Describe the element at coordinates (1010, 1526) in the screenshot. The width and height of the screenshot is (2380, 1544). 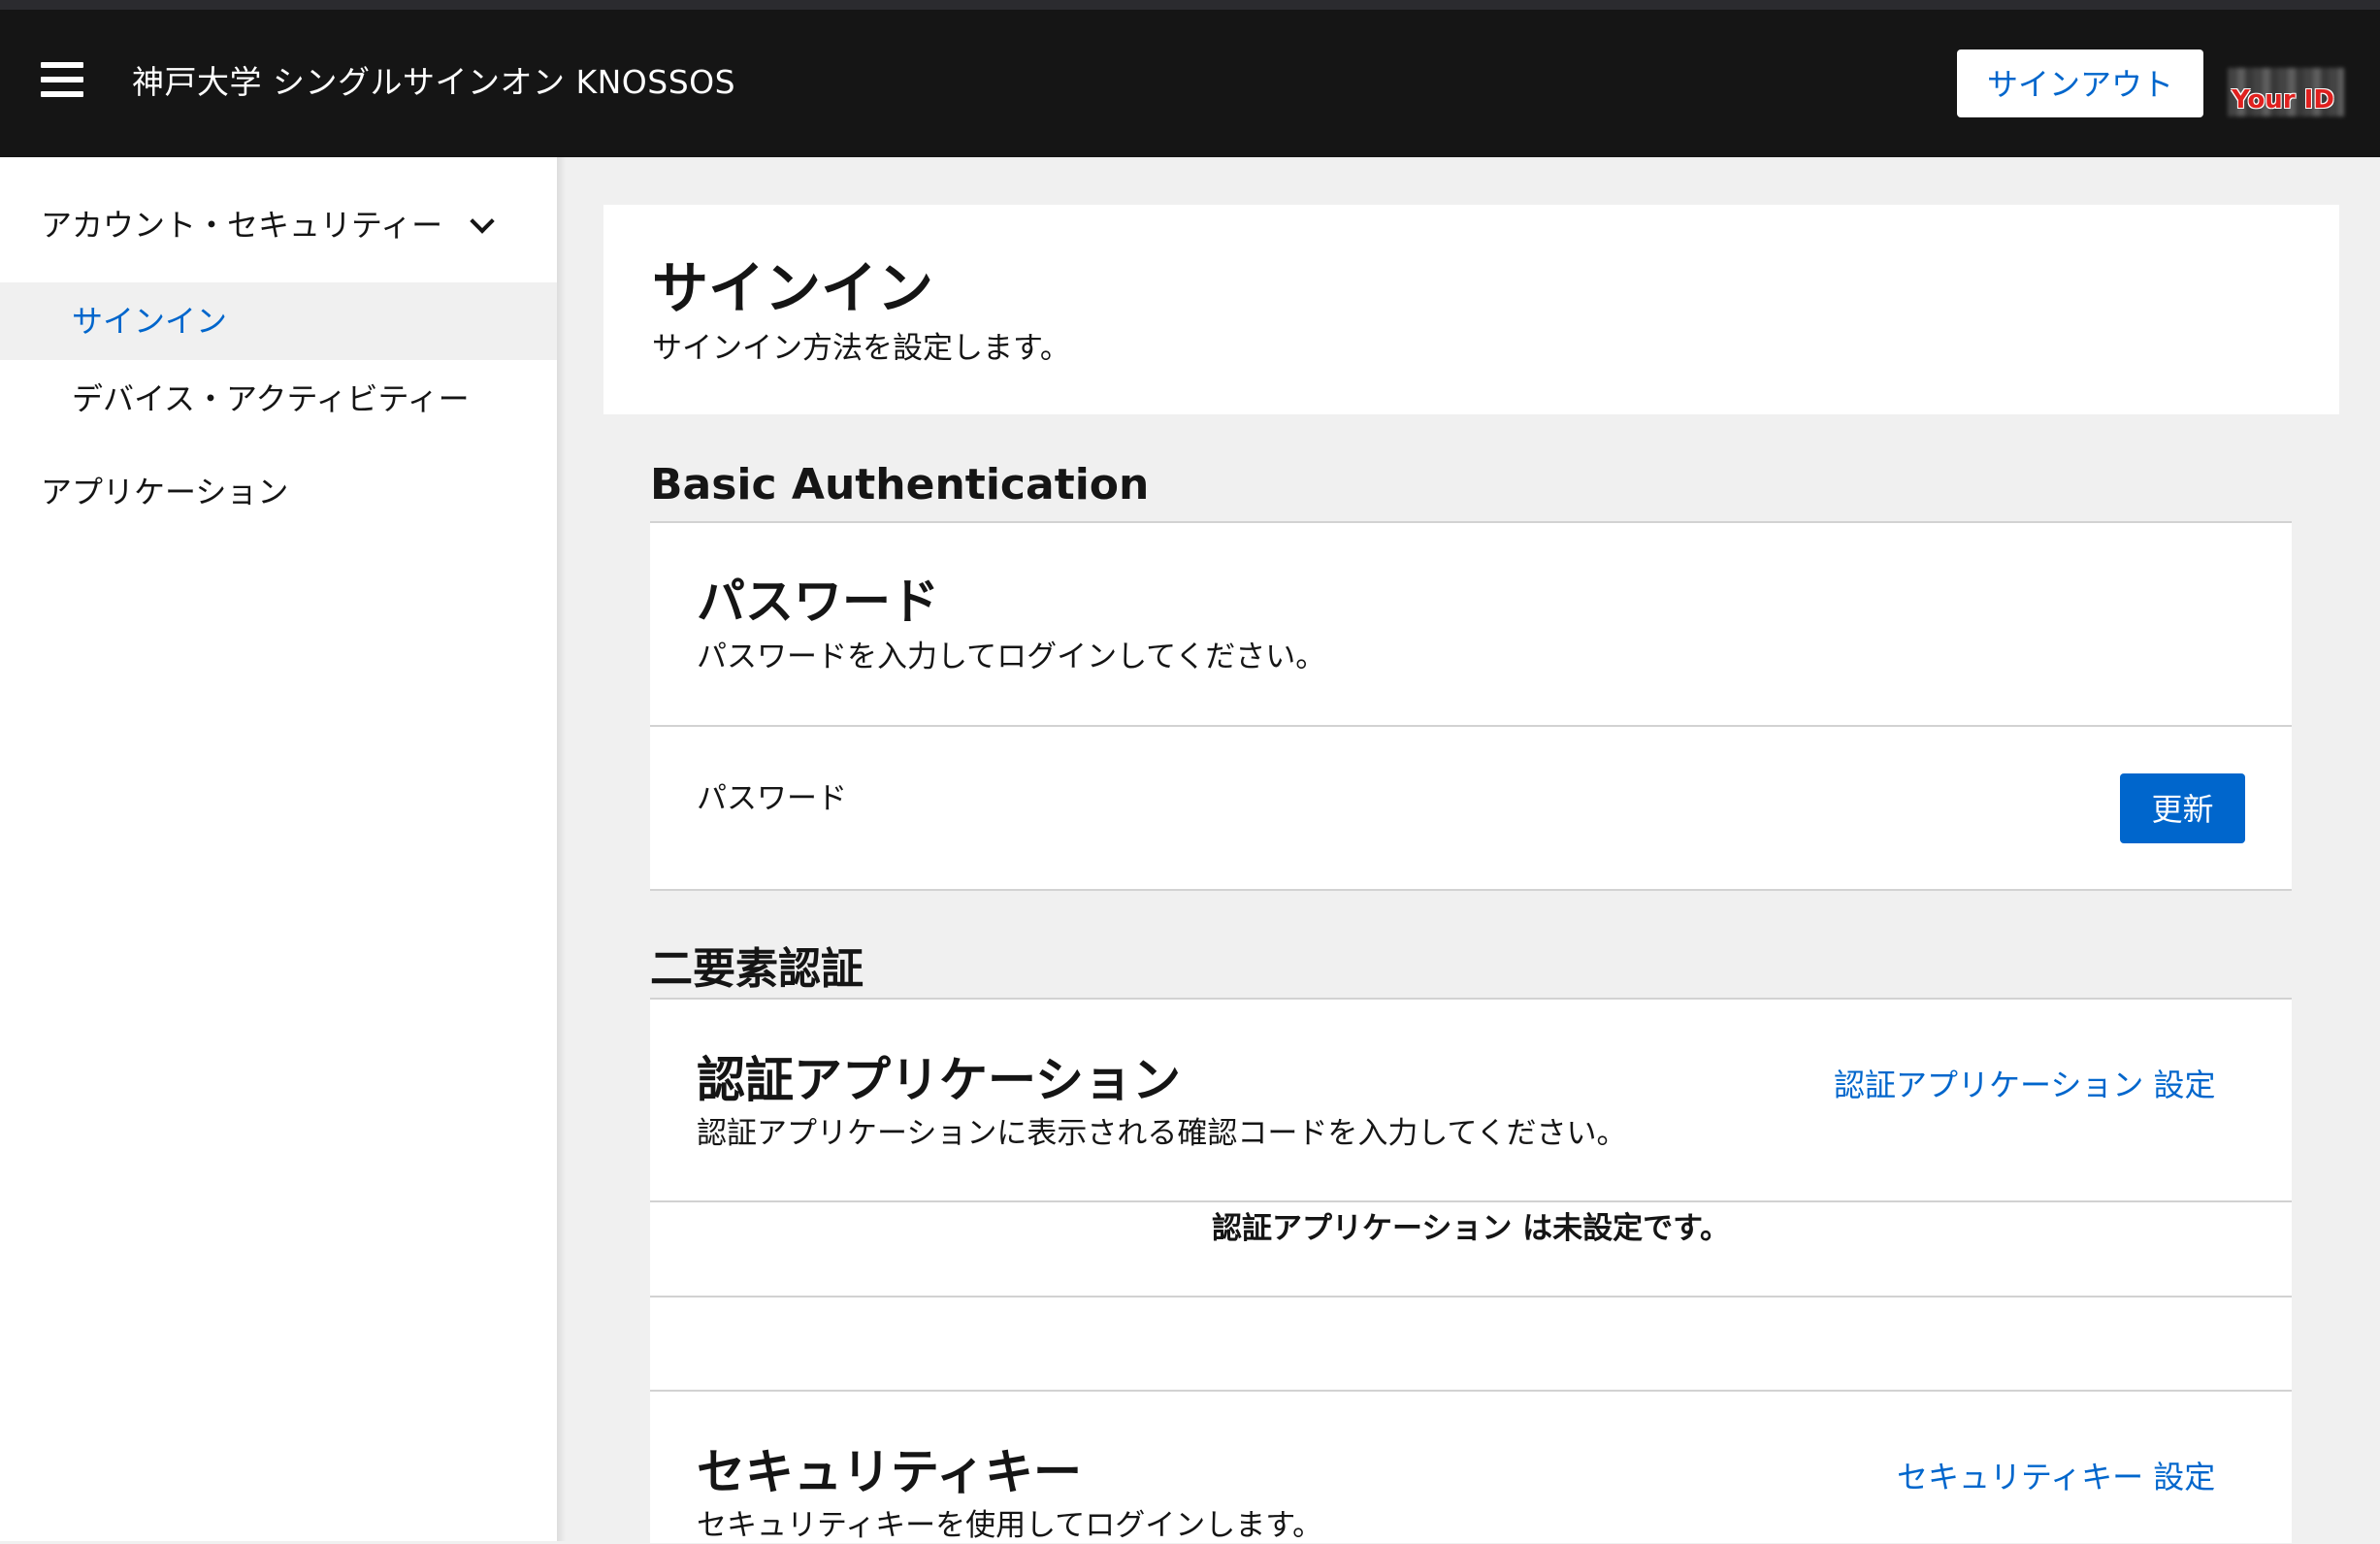
I see `security-key-description: セキュリティキーを使用してログインします。` at that location.